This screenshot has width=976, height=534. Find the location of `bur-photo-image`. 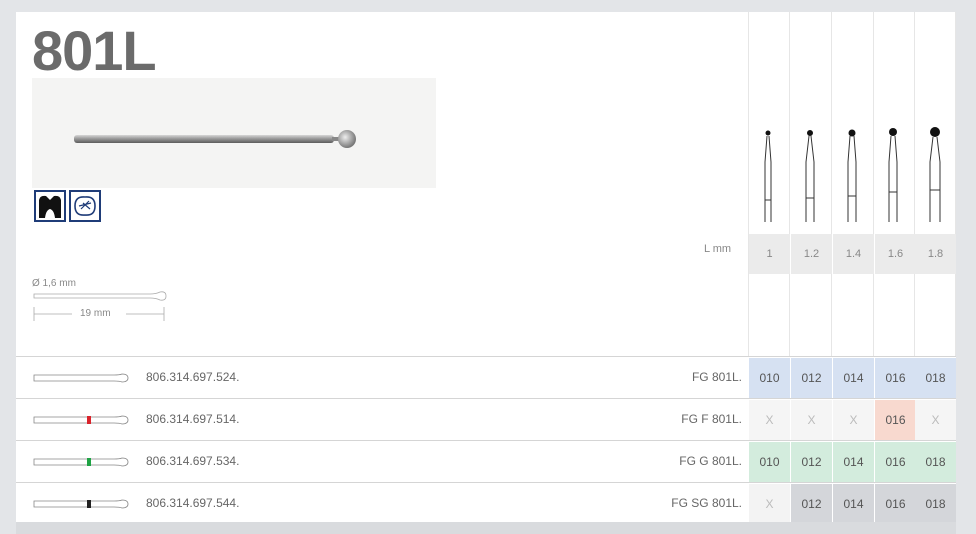

bur-photo-image is located at coordinates (215, 139).